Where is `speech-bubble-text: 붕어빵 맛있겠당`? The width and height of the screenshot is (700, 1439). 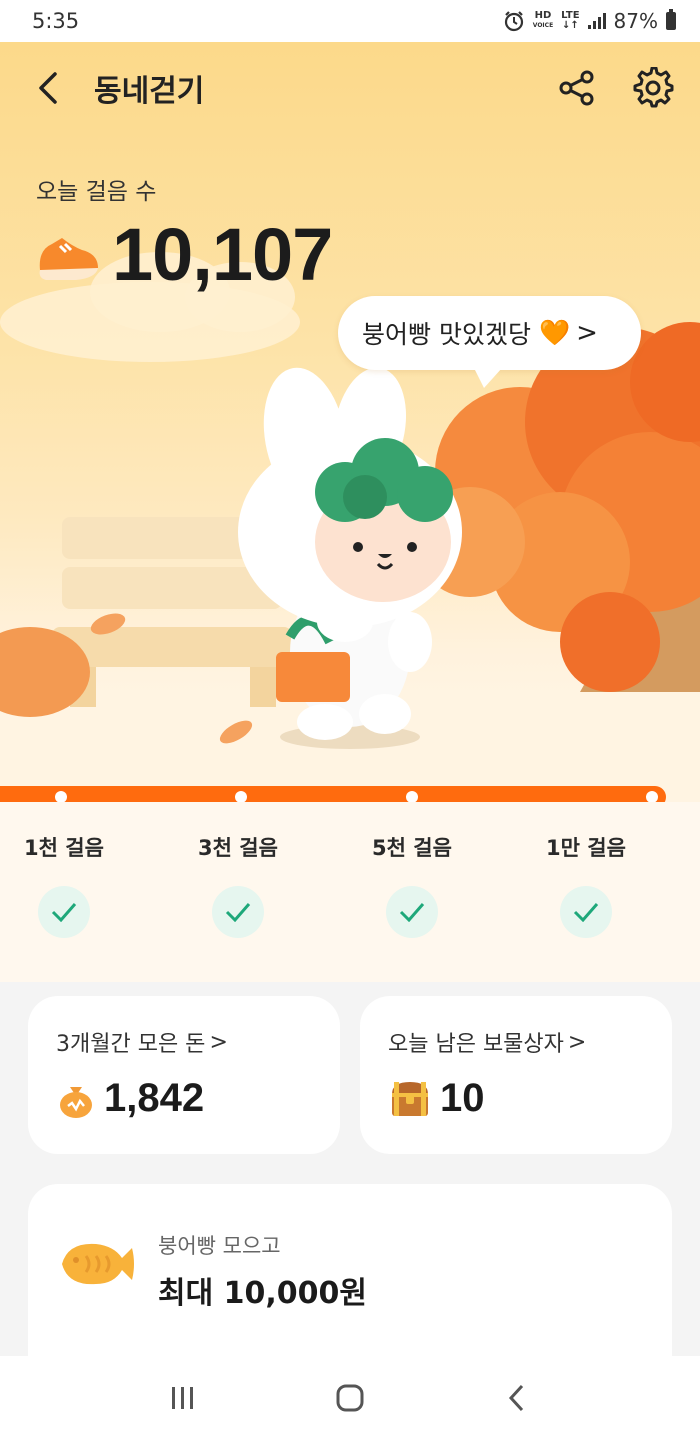 speech-bubble-text: 붕어빵 맛있겠당 is located at coordinates (446, 334).